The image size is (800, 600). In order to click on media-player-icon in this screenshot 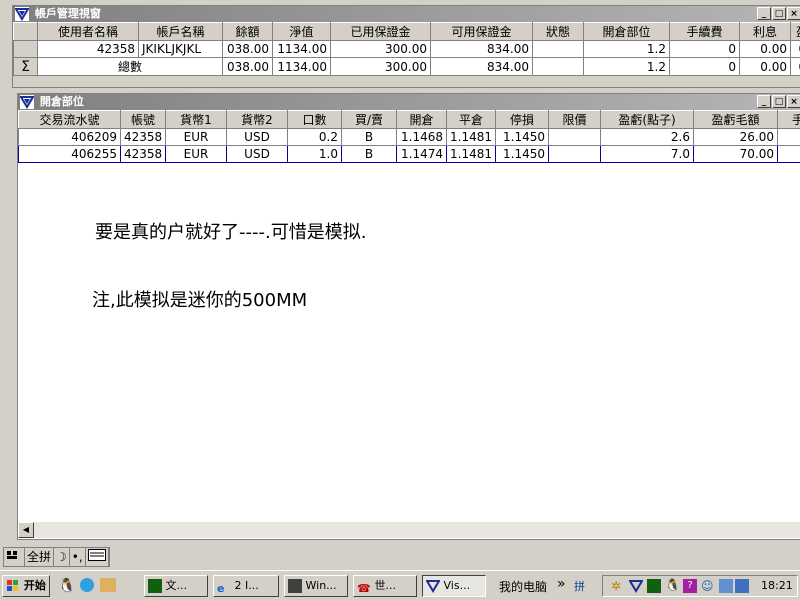, I will do `click(87, 585)`.